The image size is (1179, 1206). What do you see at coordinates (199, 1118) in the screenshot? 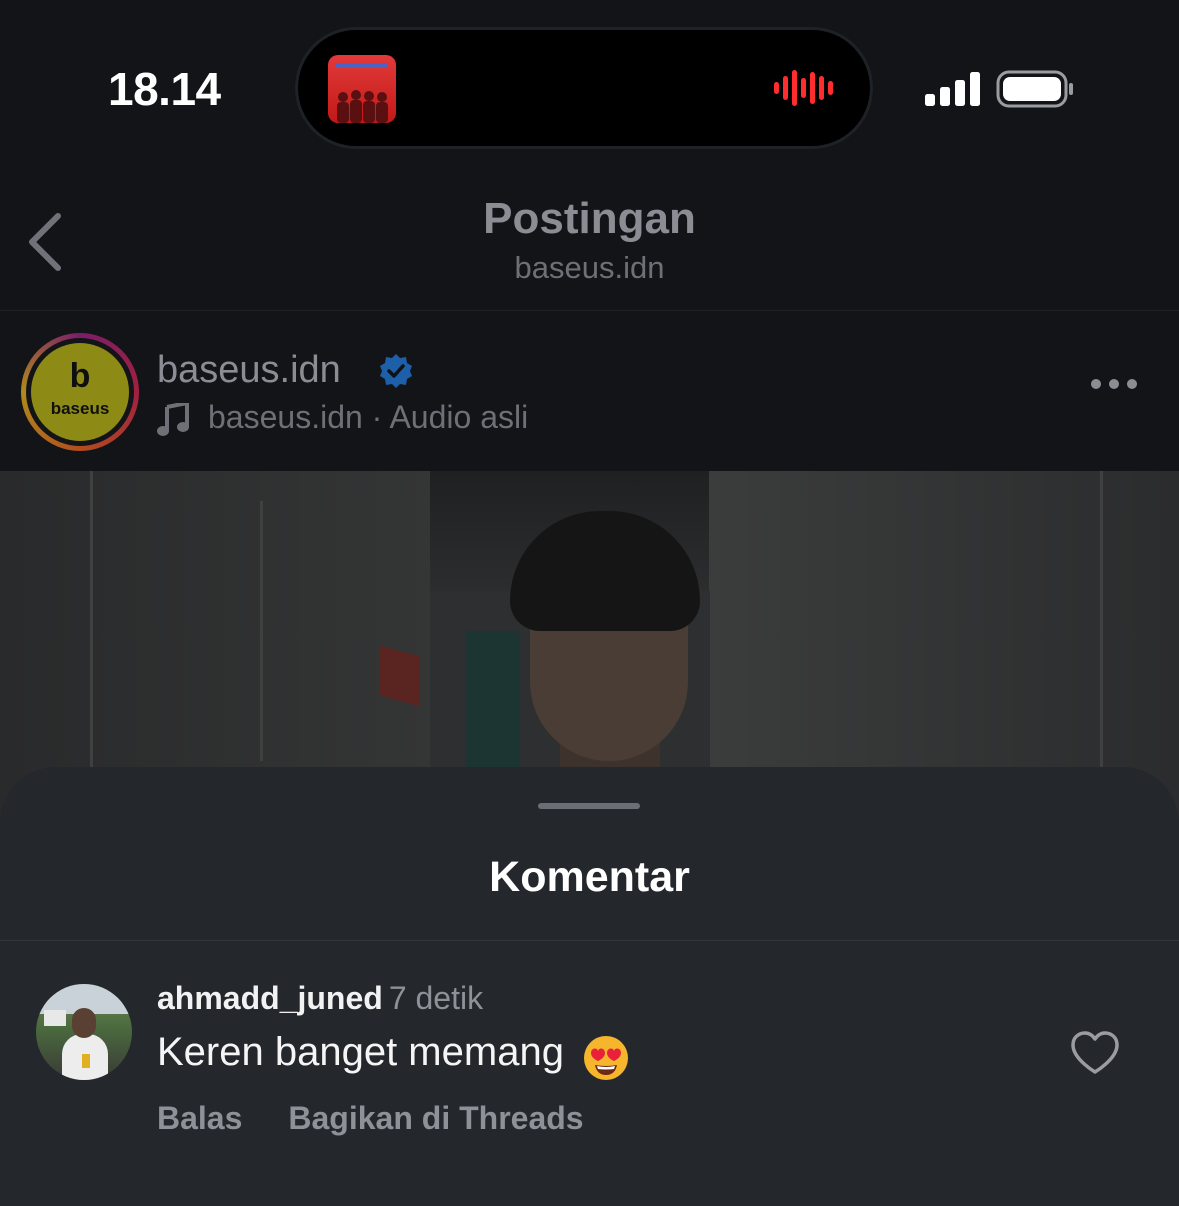
I see `reply-button: Balas` at bounding box center [199, 1118].